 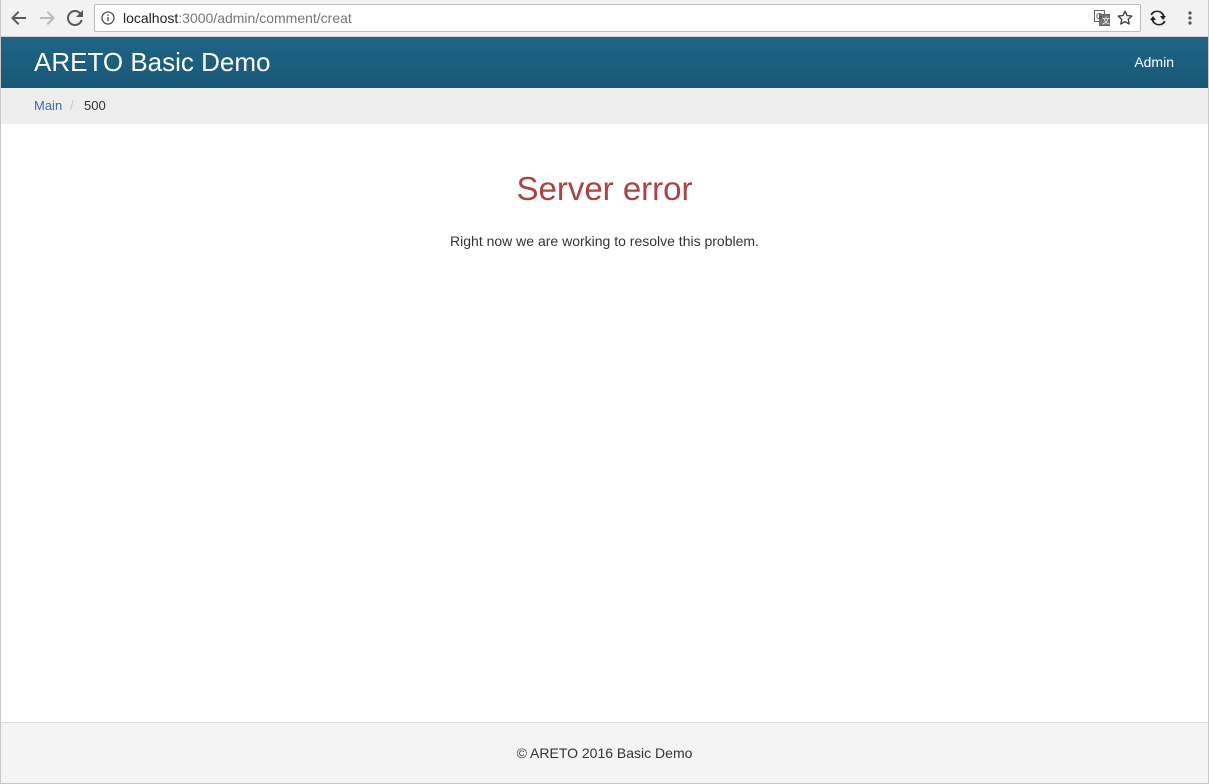 What do you see at coordinates (1154, 62) in the screenshot?
I see `admin-nav-link: Admin` at bounding box center [1154, 62].